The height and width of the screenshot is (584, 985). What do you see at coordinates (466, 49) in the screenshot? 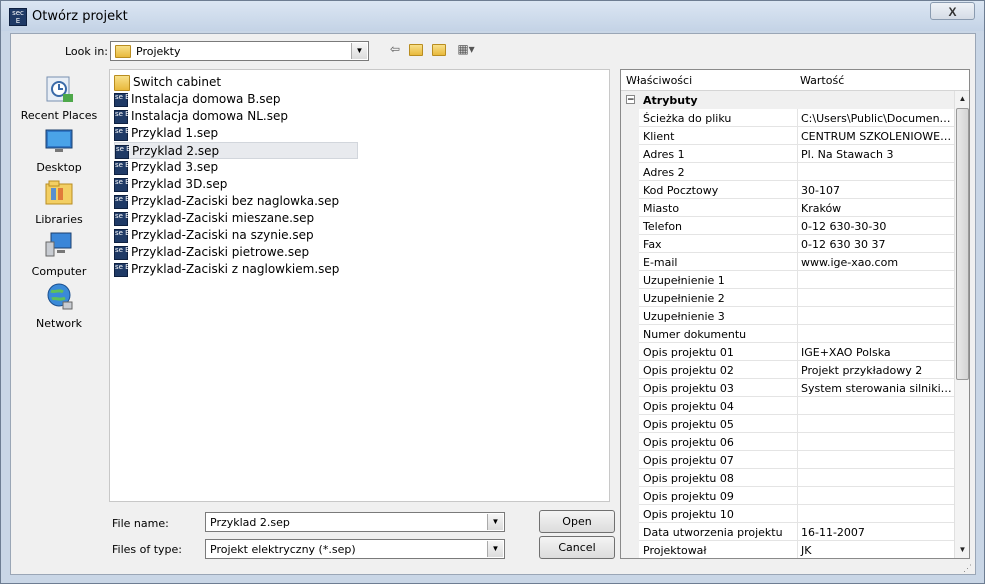
I see `view-menu-icon: ▦▾` at bounding box center [466, 49].